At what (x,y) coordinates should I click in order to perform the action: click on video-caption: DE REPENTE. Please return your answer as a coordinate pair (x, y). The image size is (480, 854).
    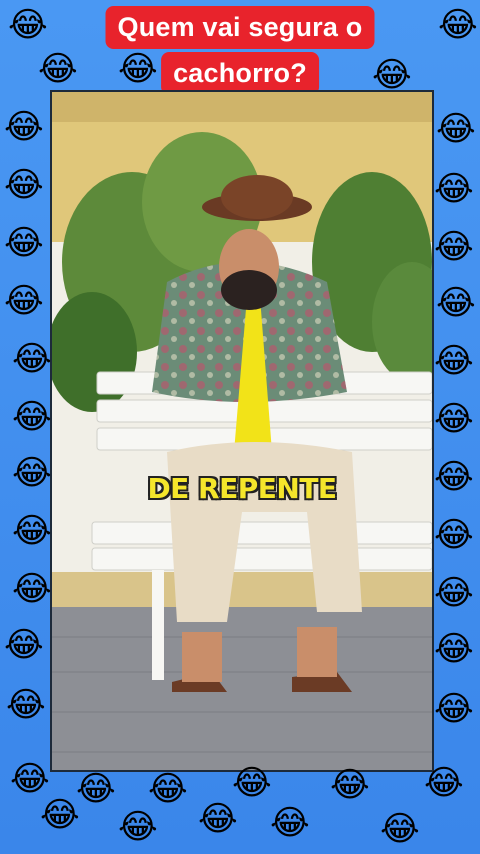
    Looking at the image, I should click on (242, 488).